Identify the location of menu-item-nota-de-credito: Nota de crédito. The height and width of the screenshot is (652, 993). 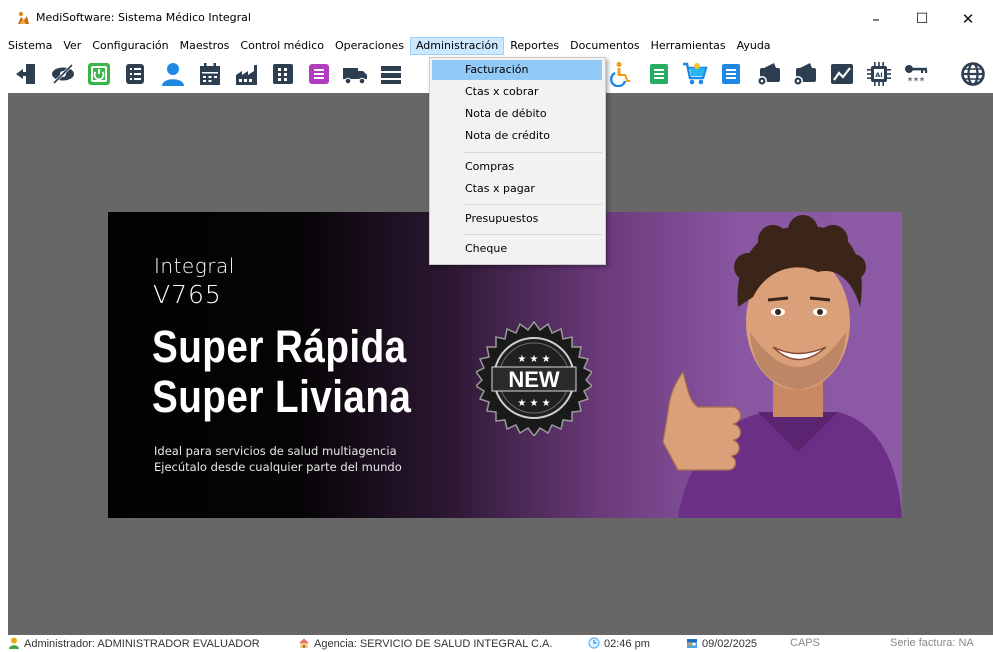
(517, 136).